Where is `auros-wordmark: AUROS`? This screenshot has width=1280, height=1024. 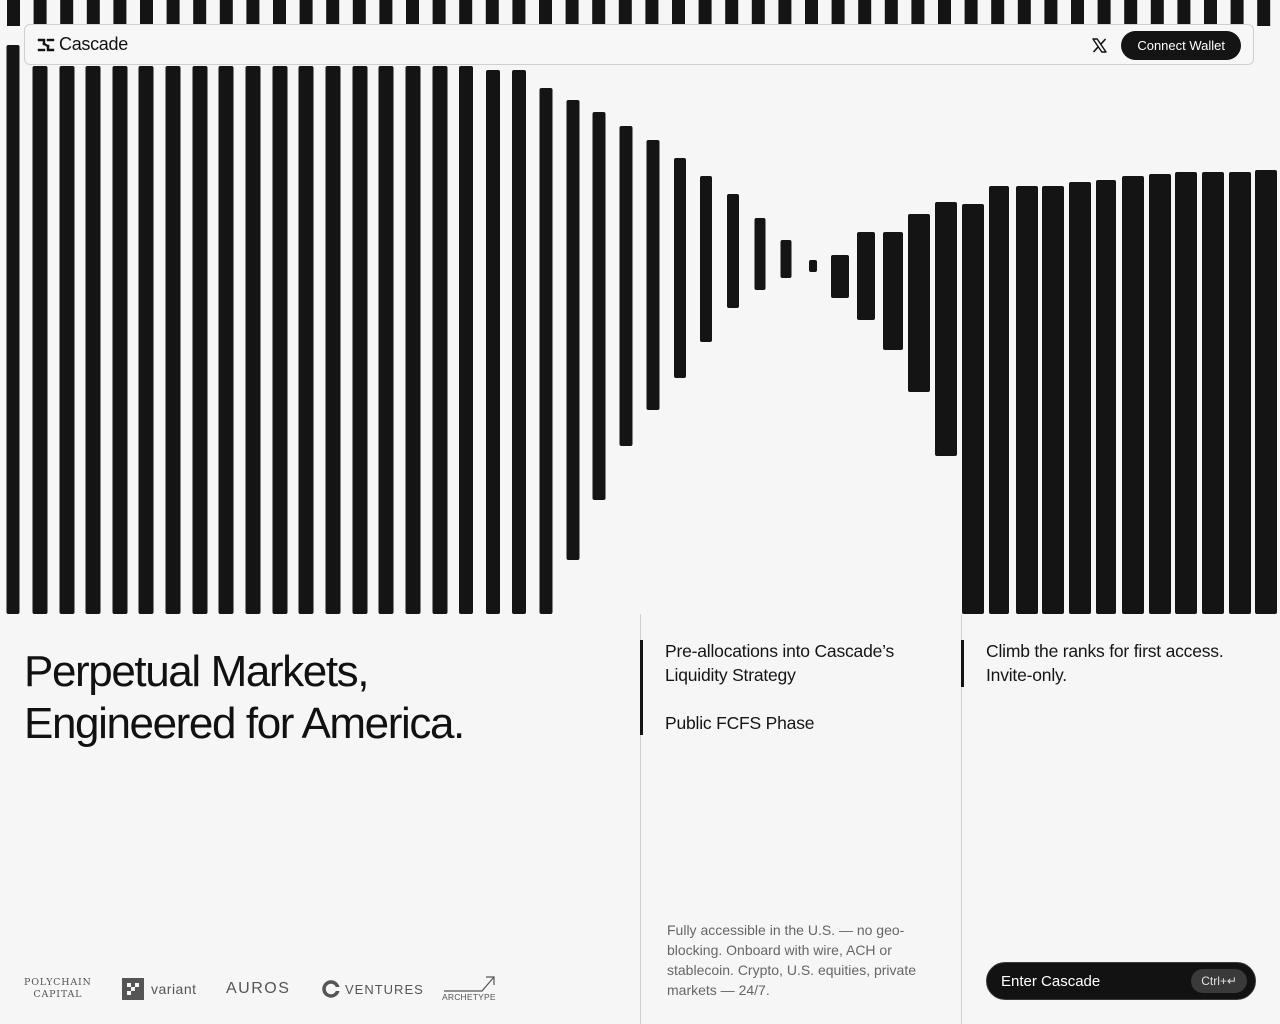
auros-wordmark: AUROS is located at coordinates (258, 988).